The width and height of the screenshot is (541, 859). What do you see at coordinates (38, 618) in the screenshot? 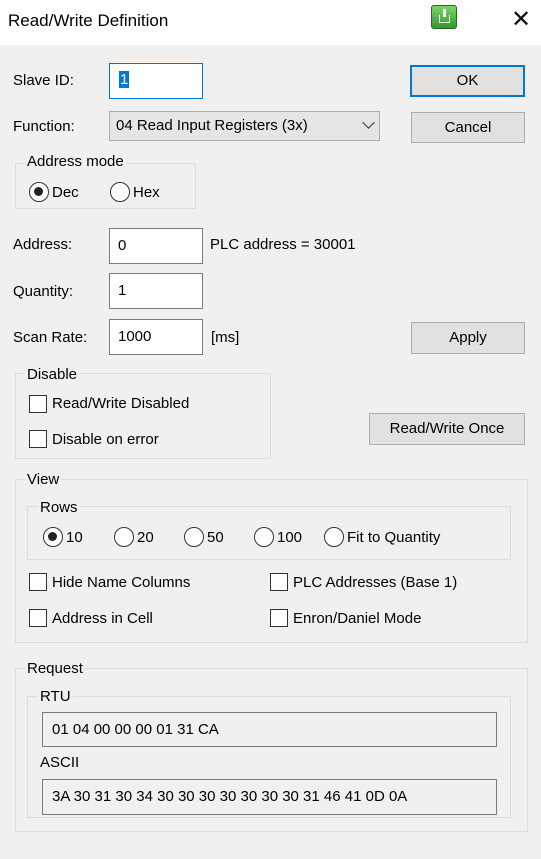
I see `address-in-cell-checkbox` at bounding box center [38, 618].